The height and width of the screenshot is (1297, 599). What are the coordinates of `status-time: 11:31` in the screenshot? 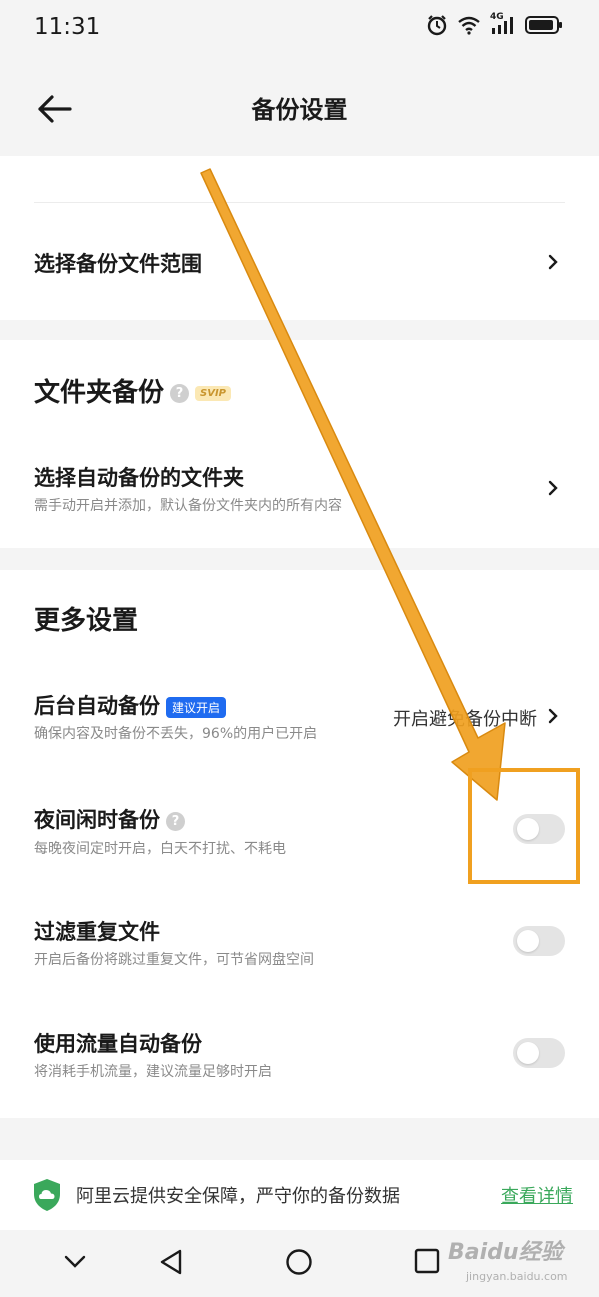 It's located at (67, 27).